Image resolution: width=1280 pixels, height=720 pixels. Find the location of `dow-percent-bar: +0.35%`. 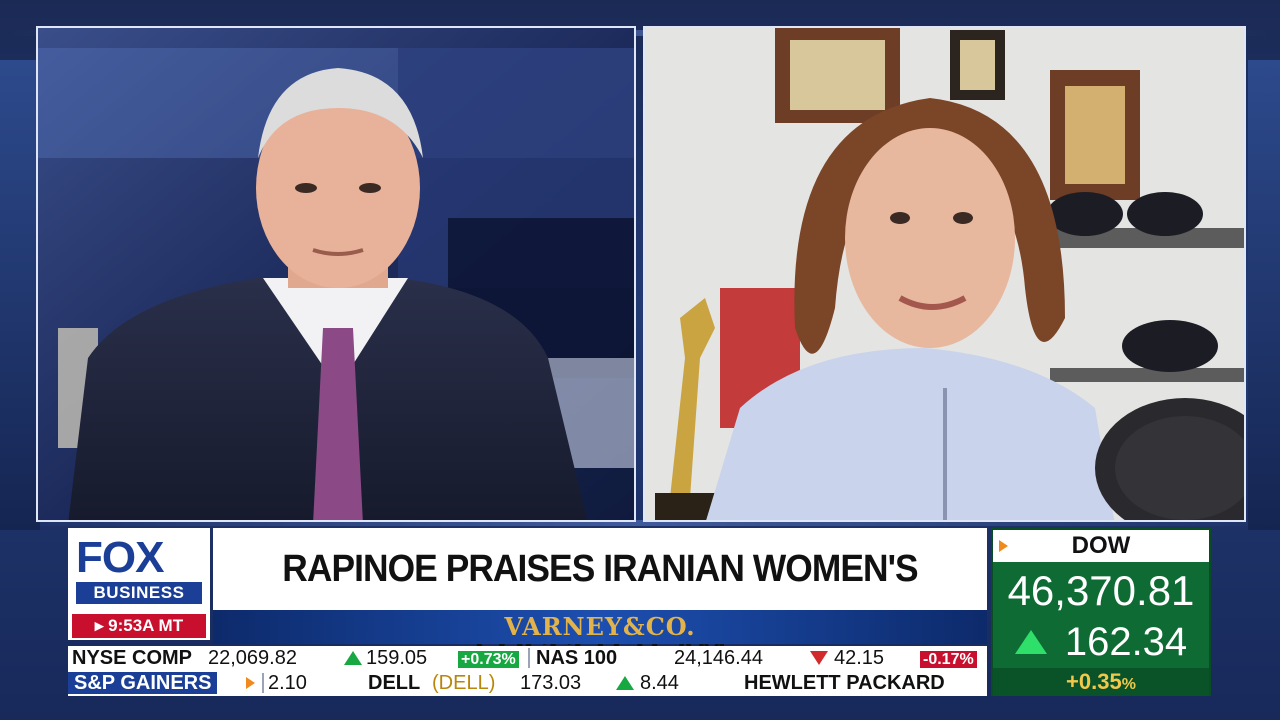

dow-percent-bar: +0.35% is located at coordinates (1101, 682).